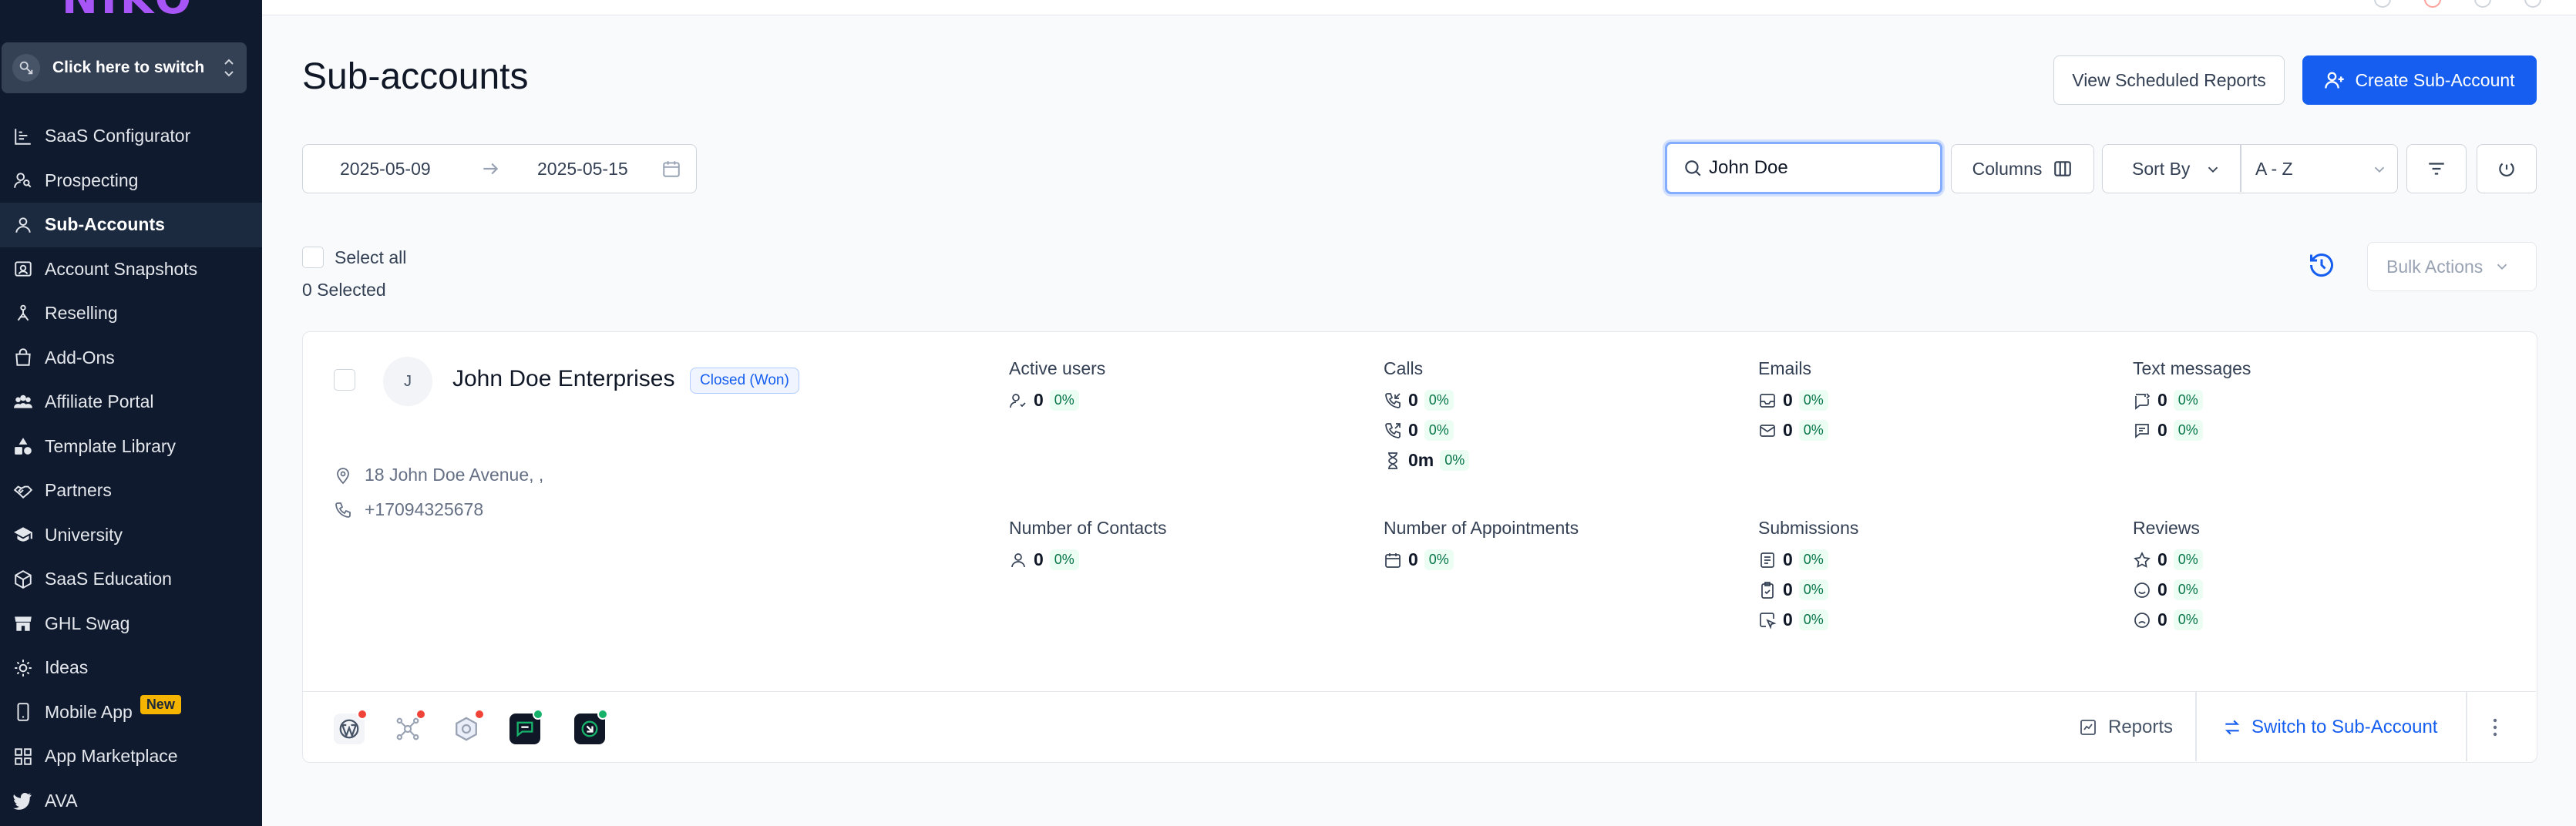 The width and height of the screenshot is (2576, 826). I want to click on sidebar-item-template-library: Template Library, so click(131, 447).